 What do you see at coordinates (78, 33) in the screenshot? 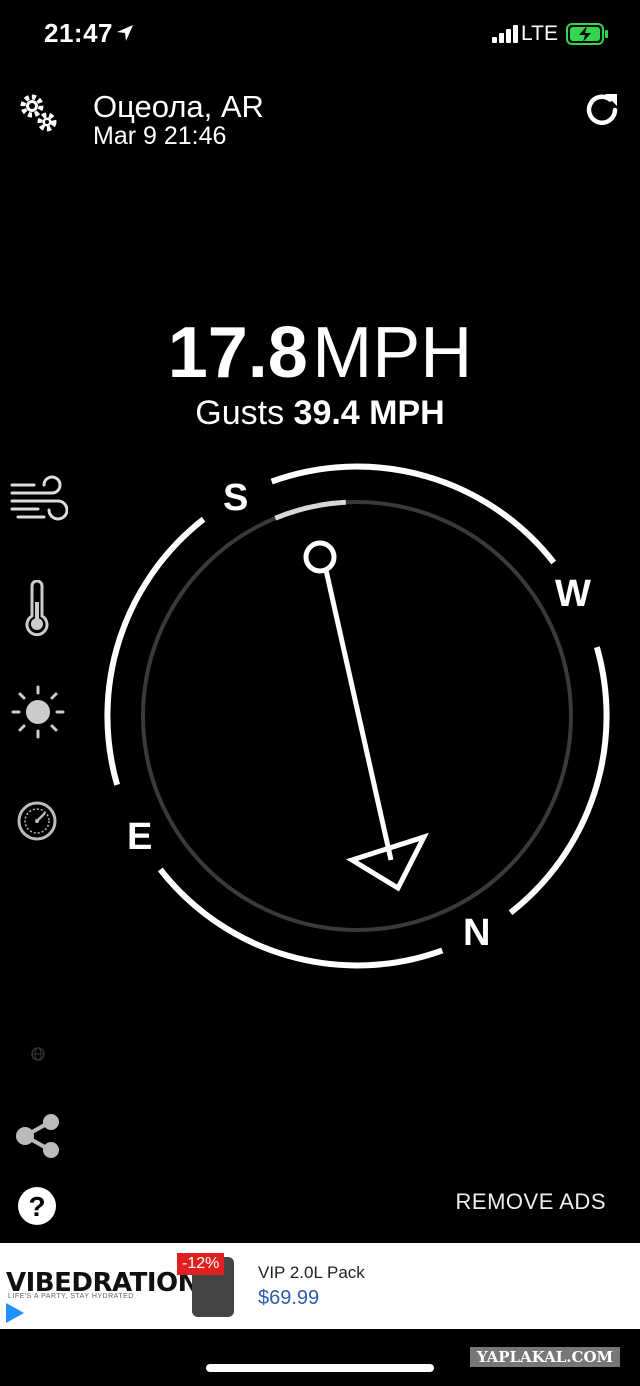
I see `status-time: 21:47` at bounding box center [78, 33].